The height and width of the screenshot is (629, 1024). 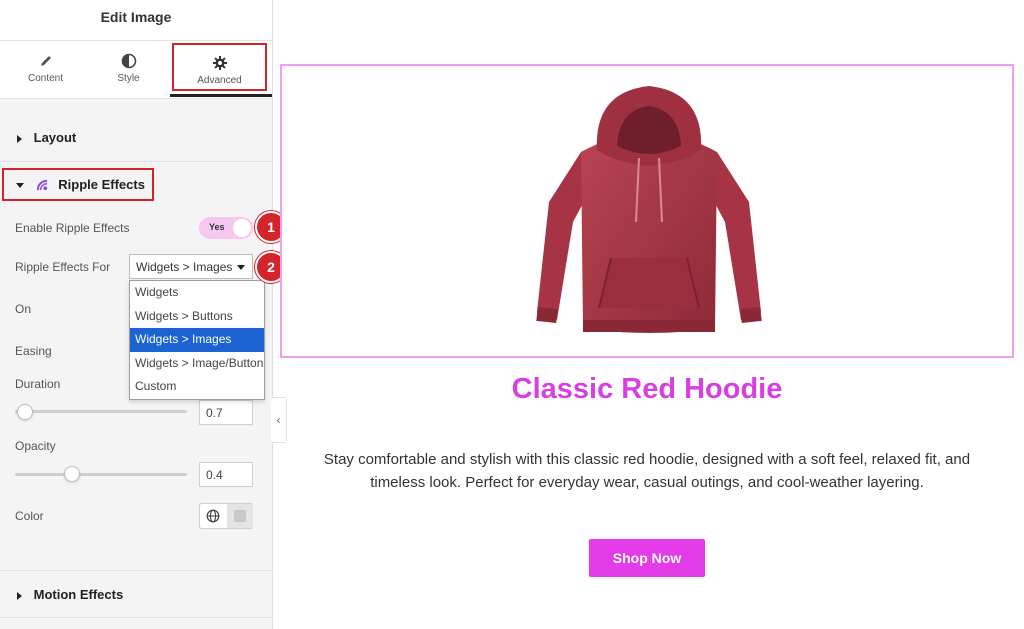 I want to click on chevron-down-icon, so click(x=241, y=267).